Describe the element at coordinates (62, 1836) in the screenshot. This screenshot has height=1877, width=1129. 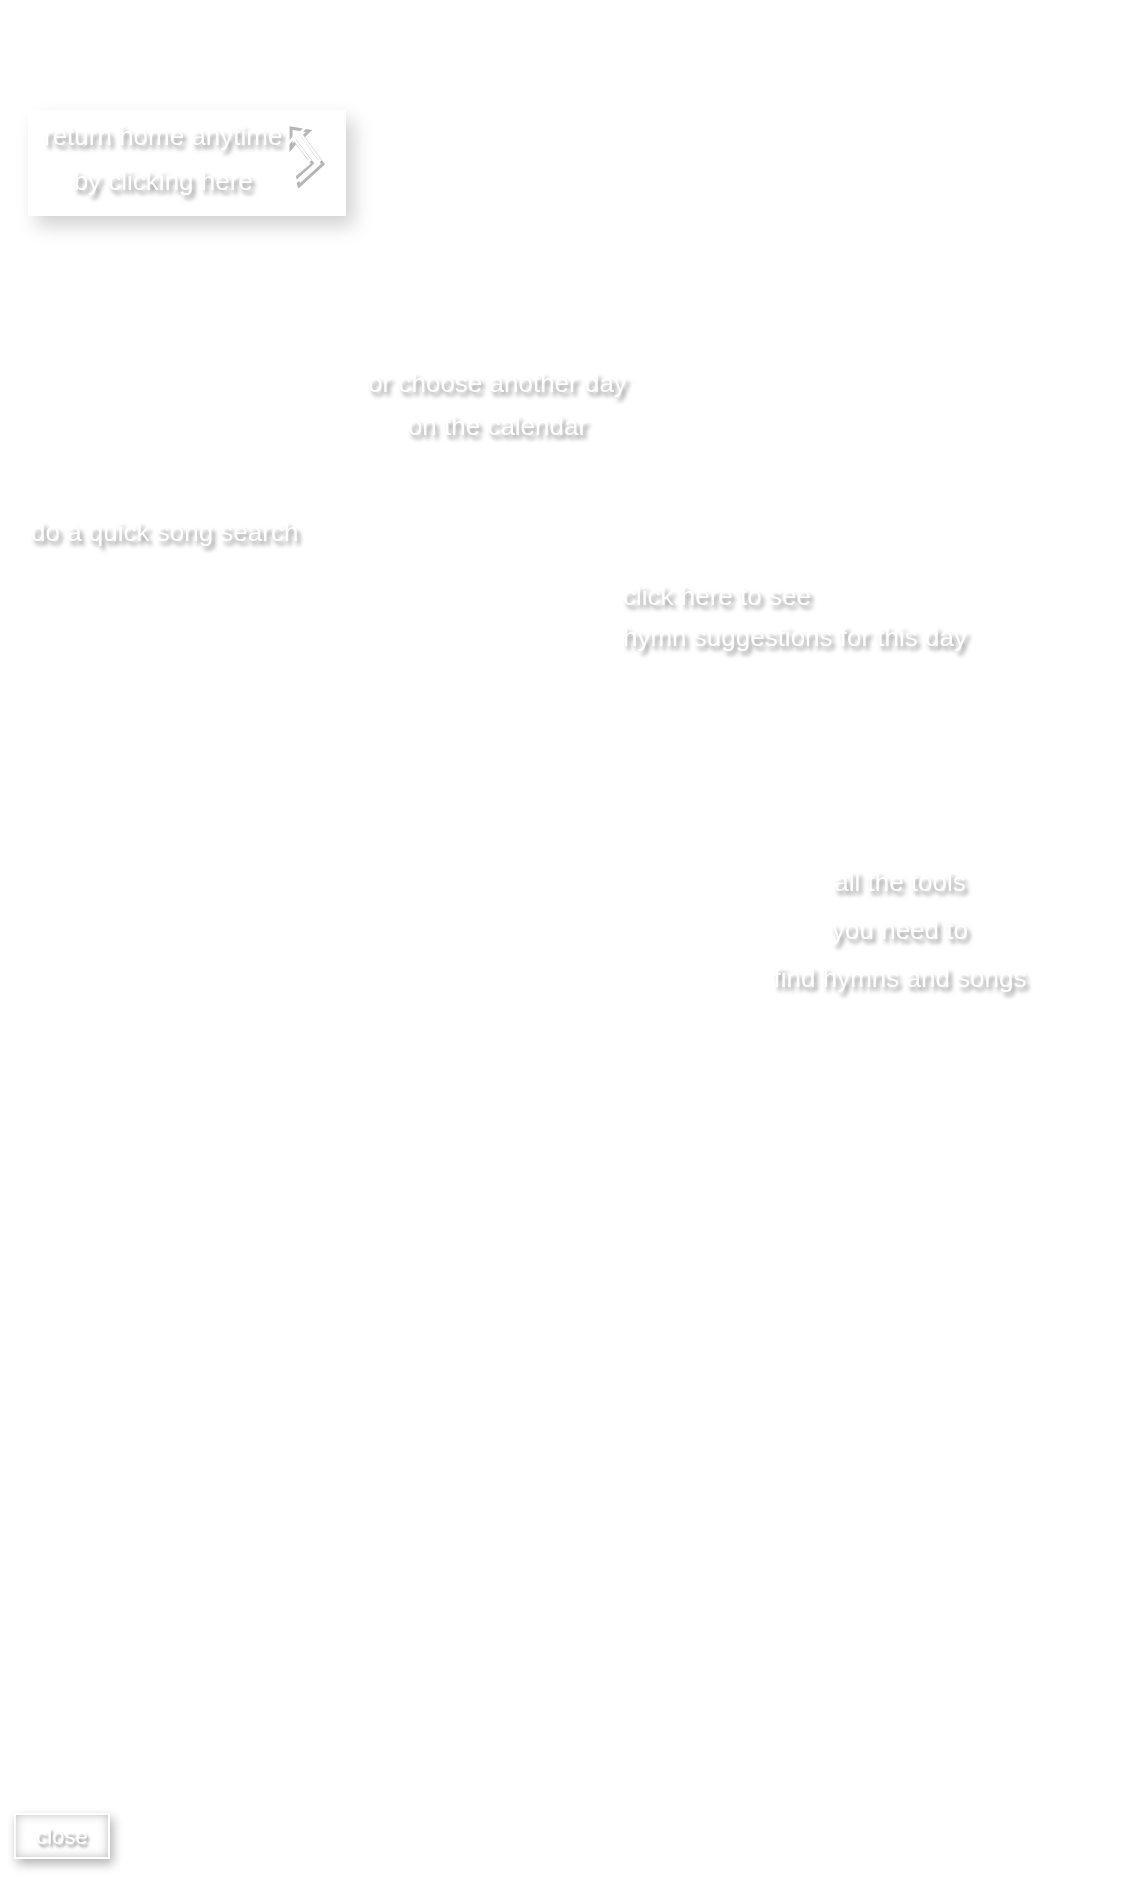
I see `close-button: close` at that location.